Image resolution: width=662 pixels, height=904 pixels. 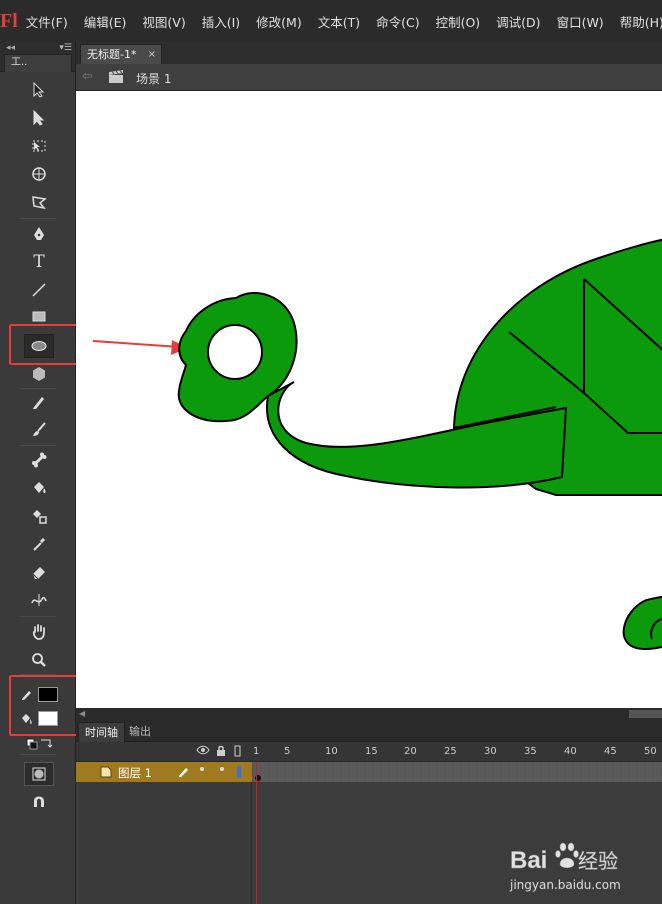 What do you see at coordinates (152, 55) in the screenshot?
I see `close-icon: ×` at bounding box center [152, 55].